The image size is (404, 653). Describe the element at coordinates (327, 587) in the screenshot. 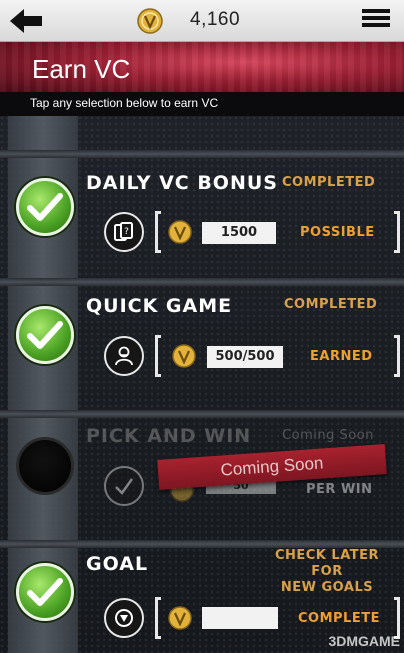

I see `status-line: NEW GOALS` at that location.